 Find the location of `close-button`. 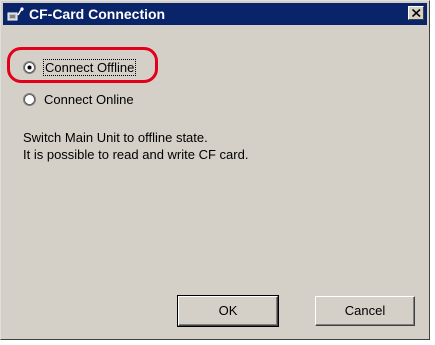

close-button is located at coordinates (416, 13).